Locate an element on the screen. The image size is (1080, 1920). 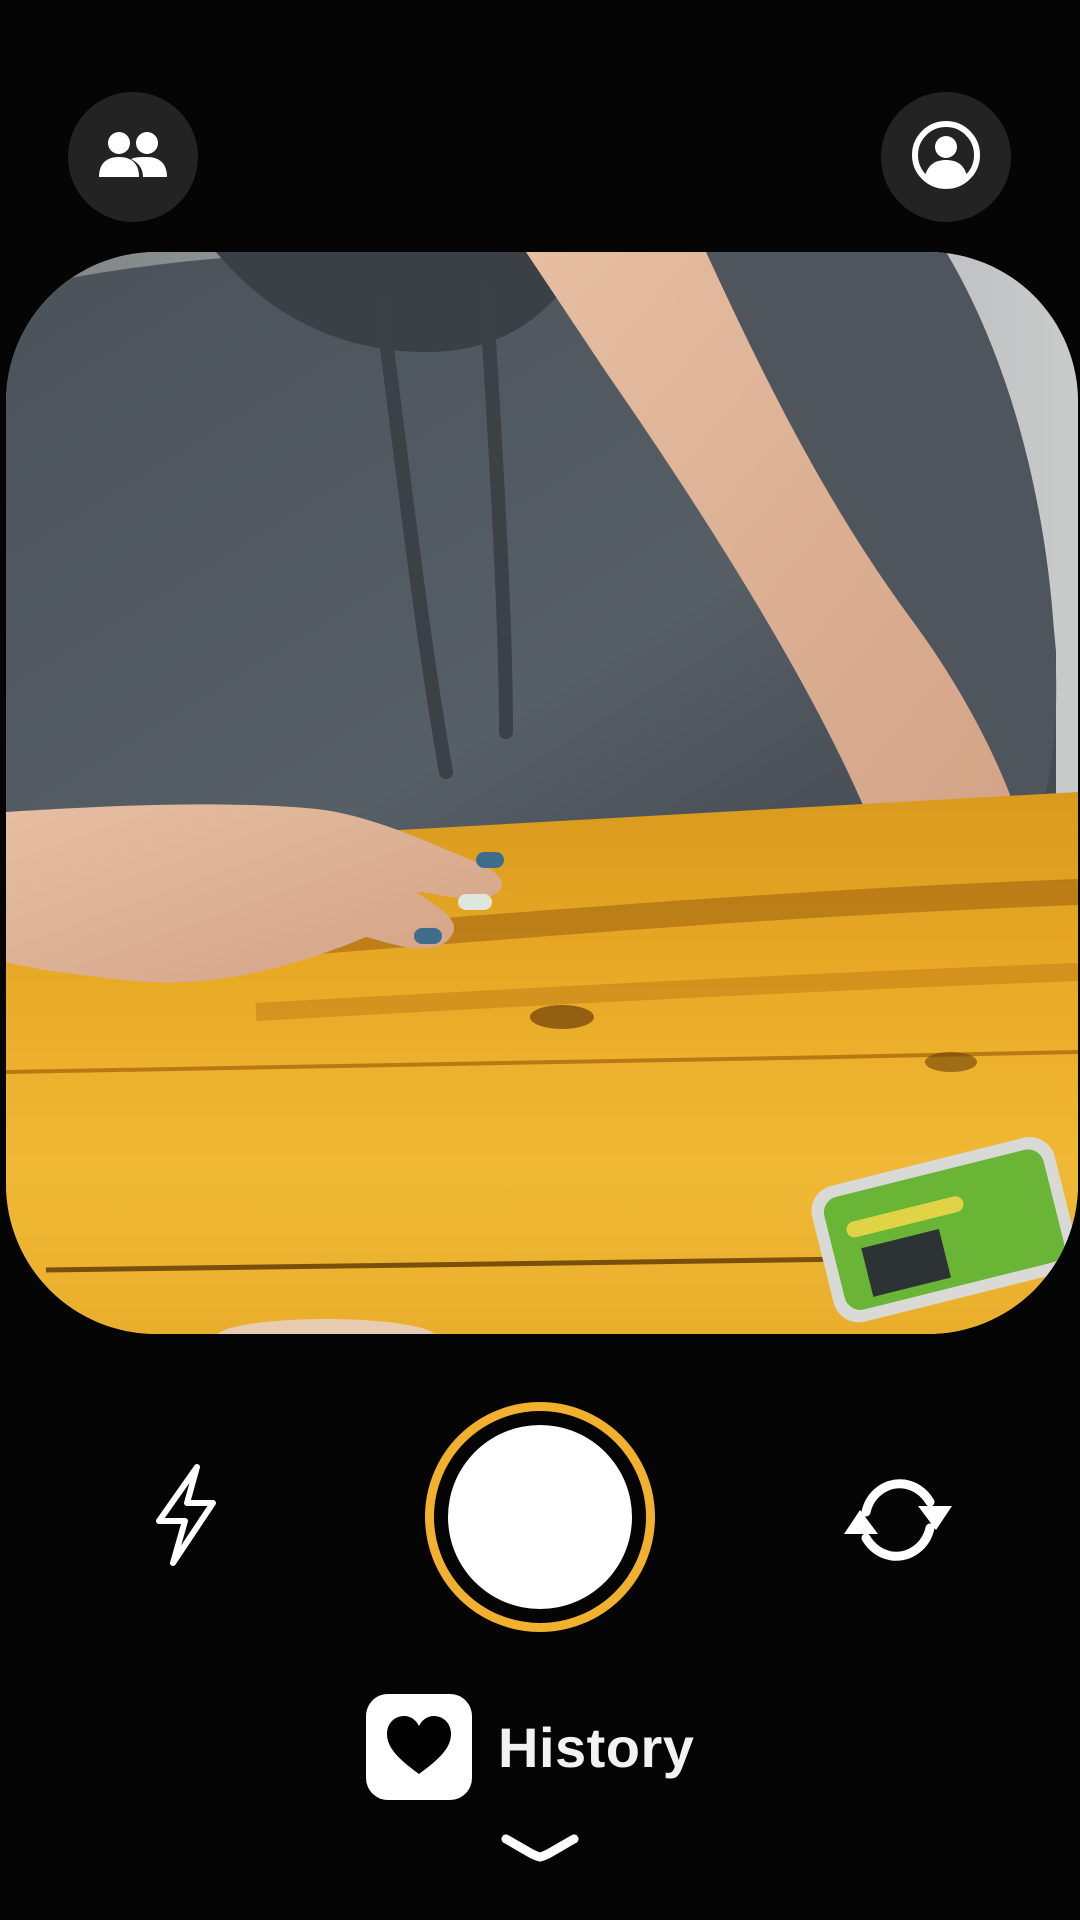
chevron-down-icon is located at coordinates (540, 1850).